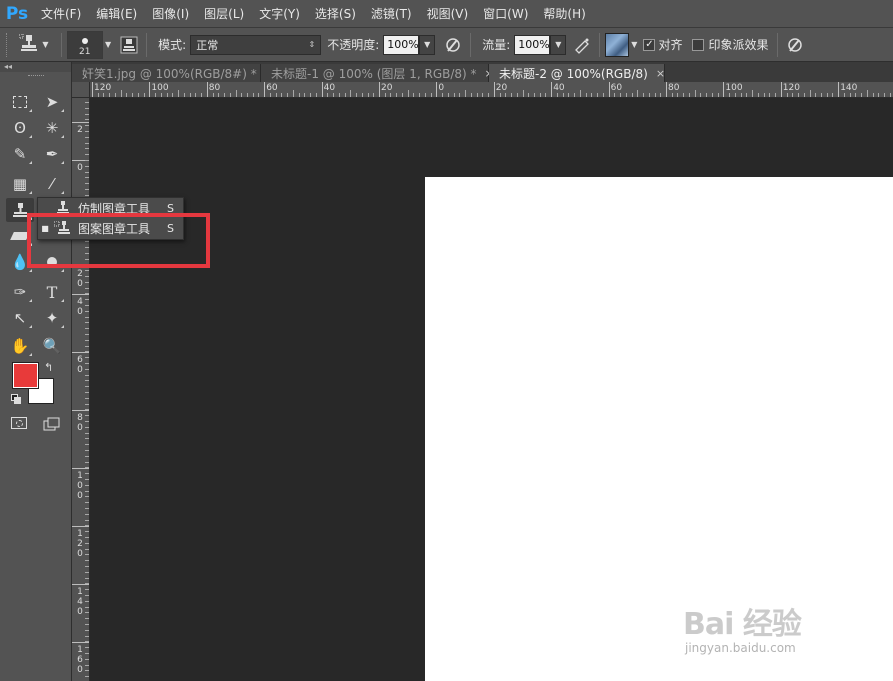 The width and height of the screenshot is (893, 681). Describe the element at coordinates (52, 318) in the screenshot. I see `custom-shape-tool: ✦` at that location.